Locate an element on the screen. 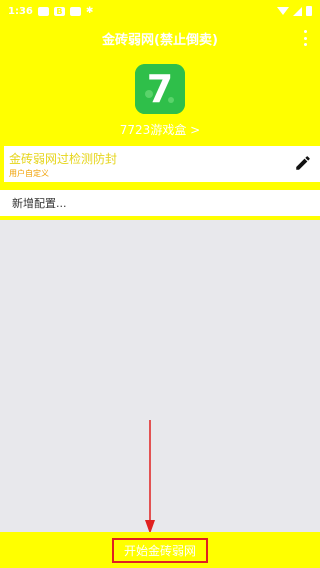 The image size is (320, 568). app-logo: 7 is located at coordinates (160, 89).